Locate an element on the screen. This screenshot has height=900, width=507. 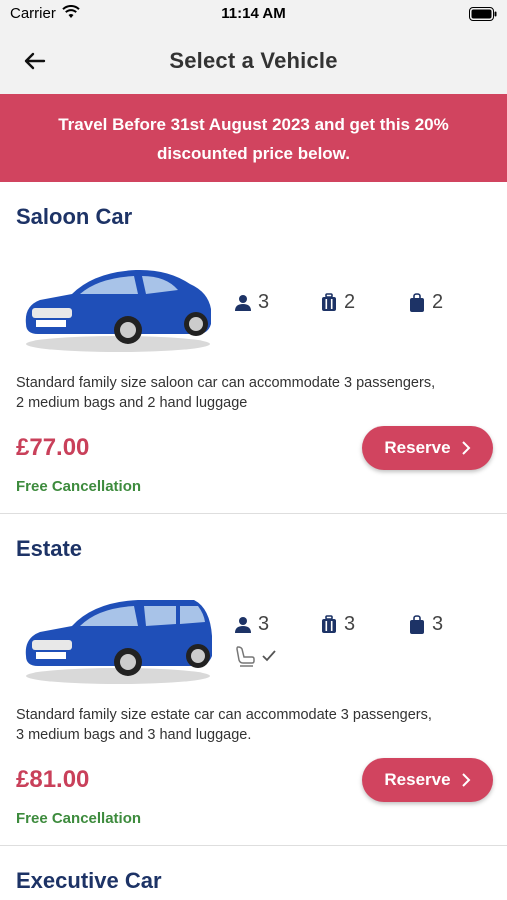
hand-luggage-count: 2 is located at coordinates (438, 302).